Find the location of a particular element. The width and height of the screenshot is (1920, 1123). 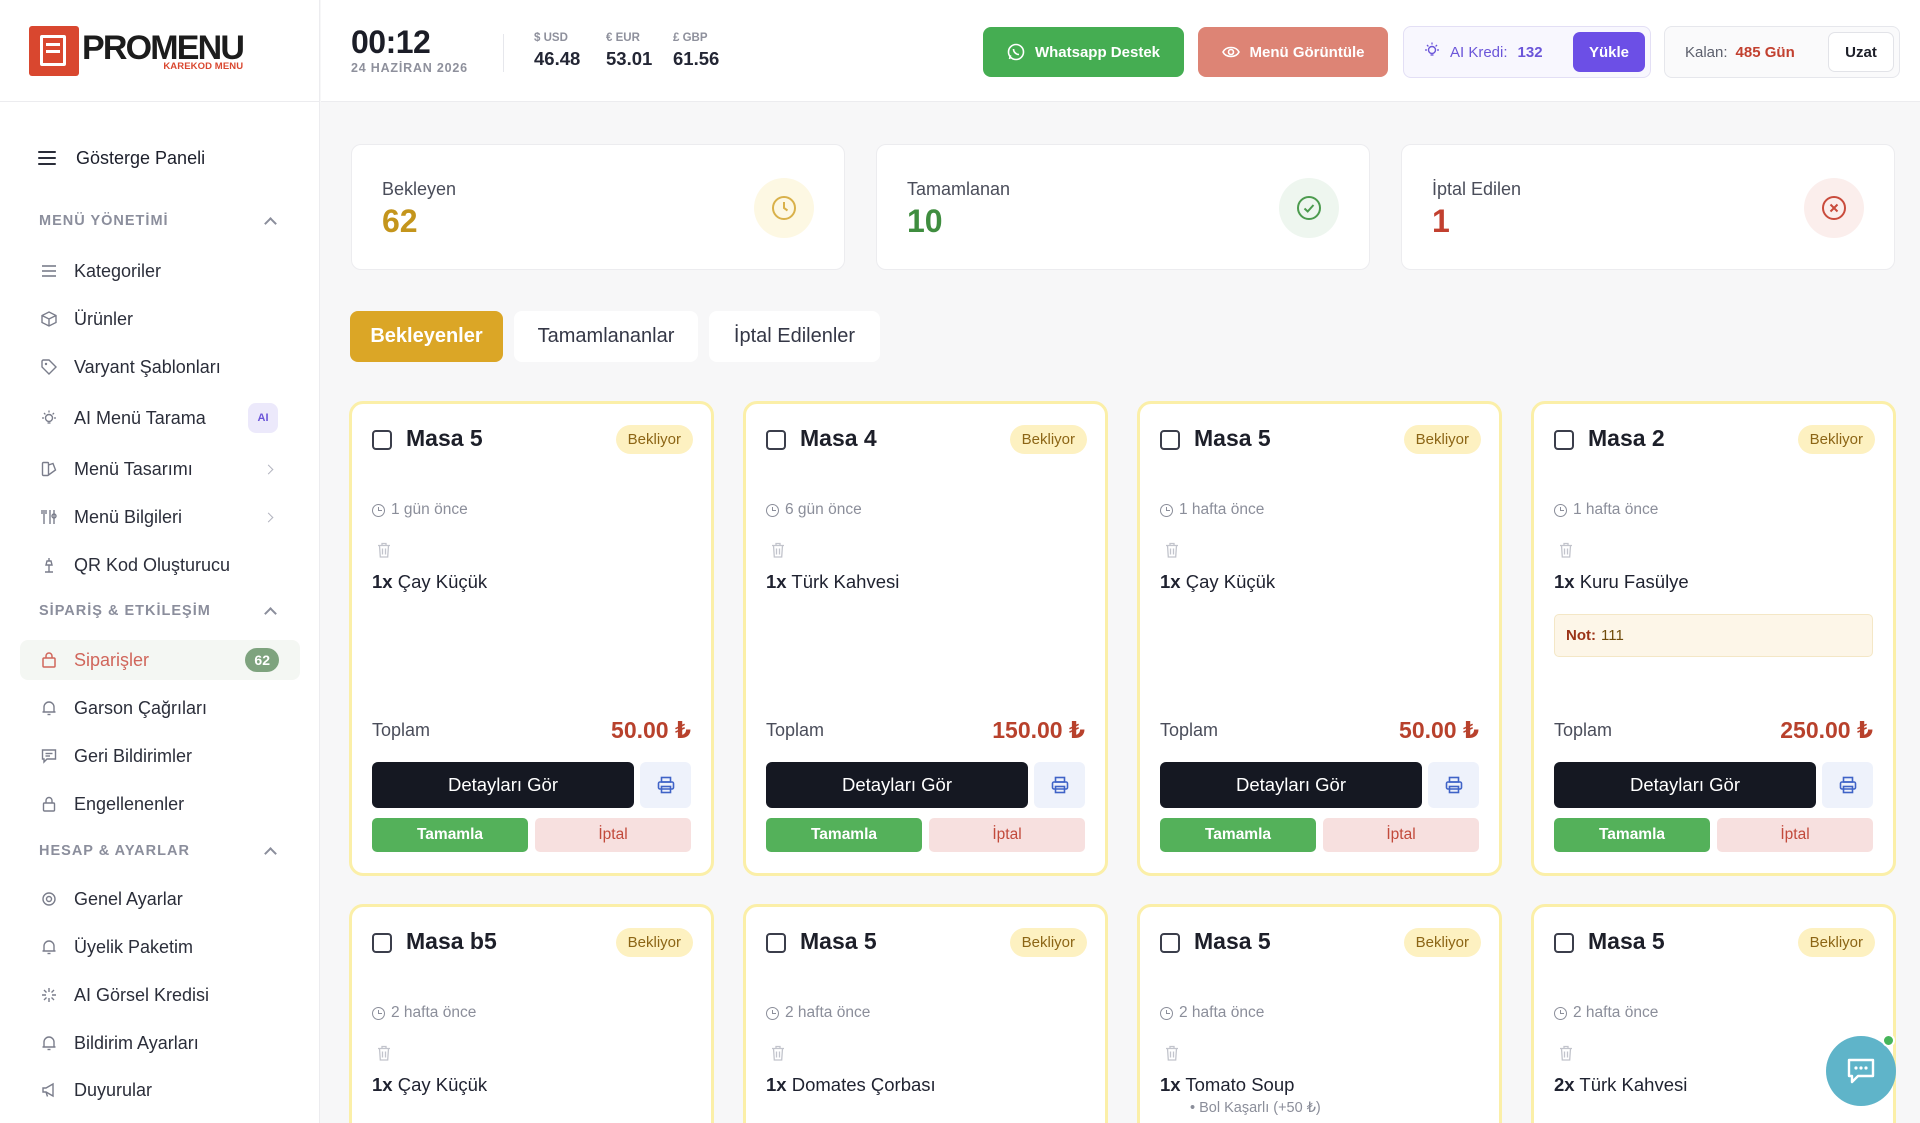

section-orders-interaction: SİPARİŞ & ETKİLEŞİM is located at coordinates (159, 611).